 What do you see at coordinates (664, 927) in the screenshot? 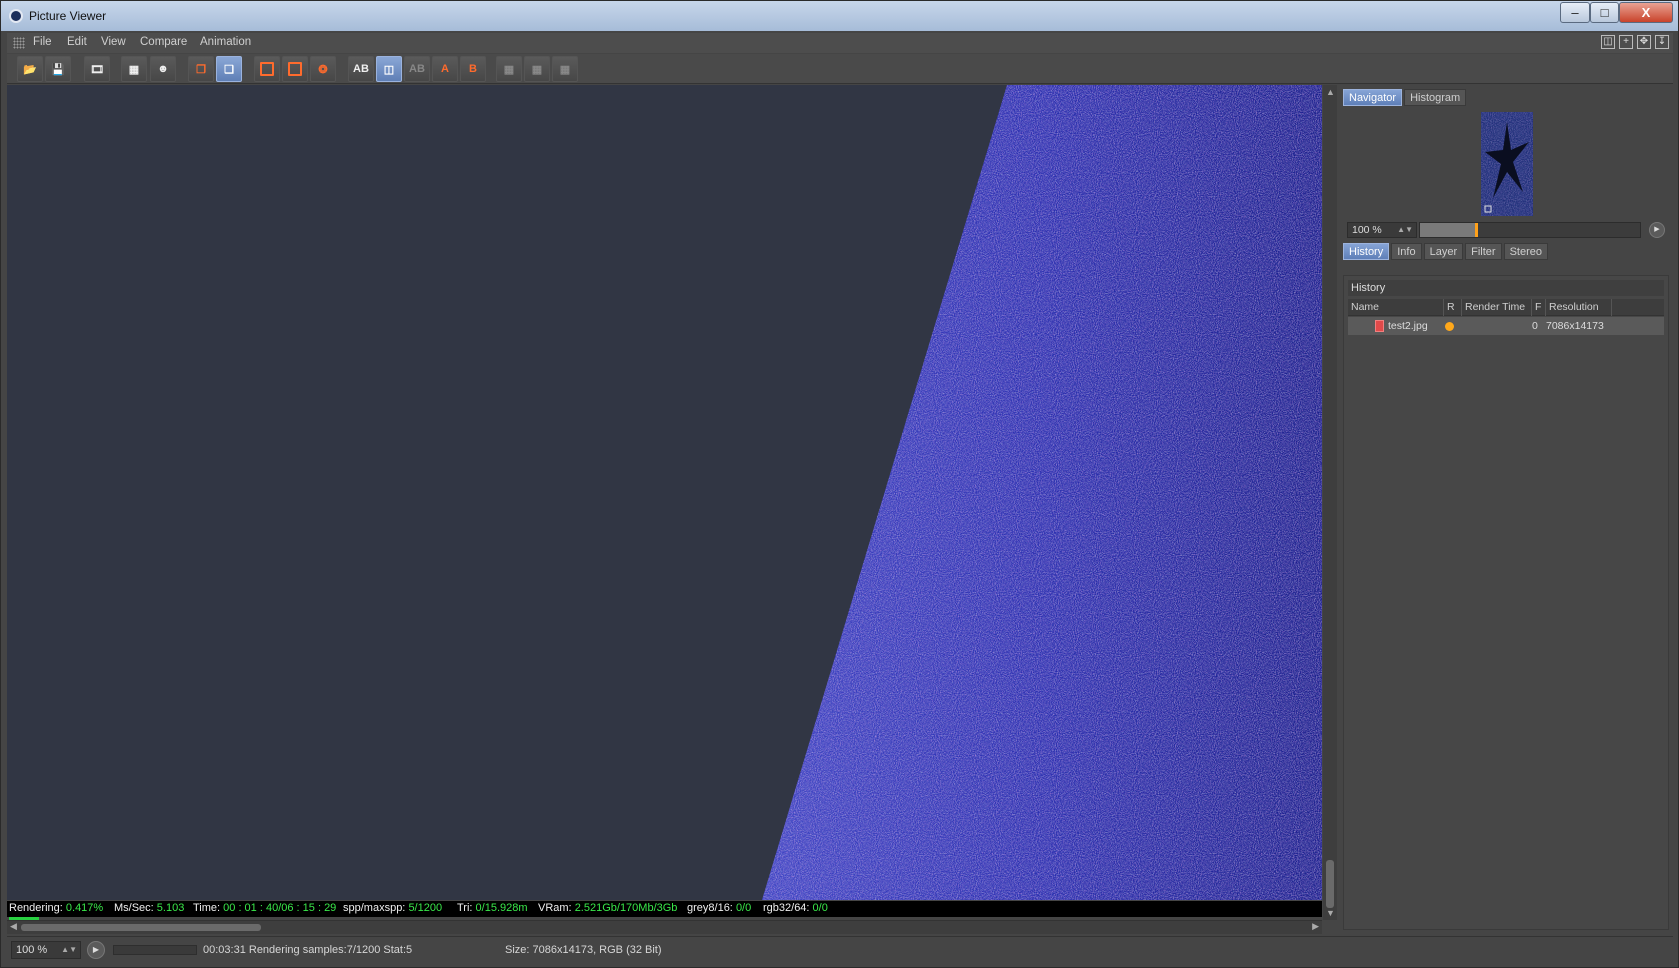
I see `horizontal-scrollbar: ◀ ▶` at bounding box center [664, 927].